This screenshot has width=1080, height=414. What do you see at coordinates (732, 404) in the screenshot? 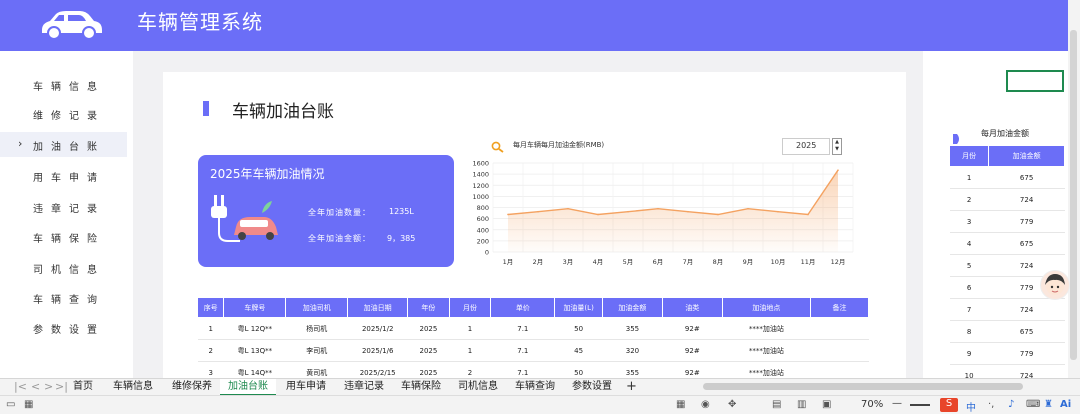
I see `move-icon: ✥` at bounding box center [732, 404].